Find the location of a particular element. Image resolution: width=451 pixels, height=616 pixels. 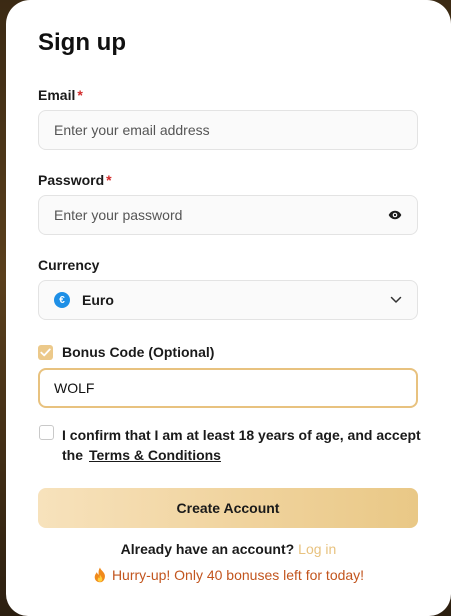

currency-label: Currency is located at coordinates (69, 265).